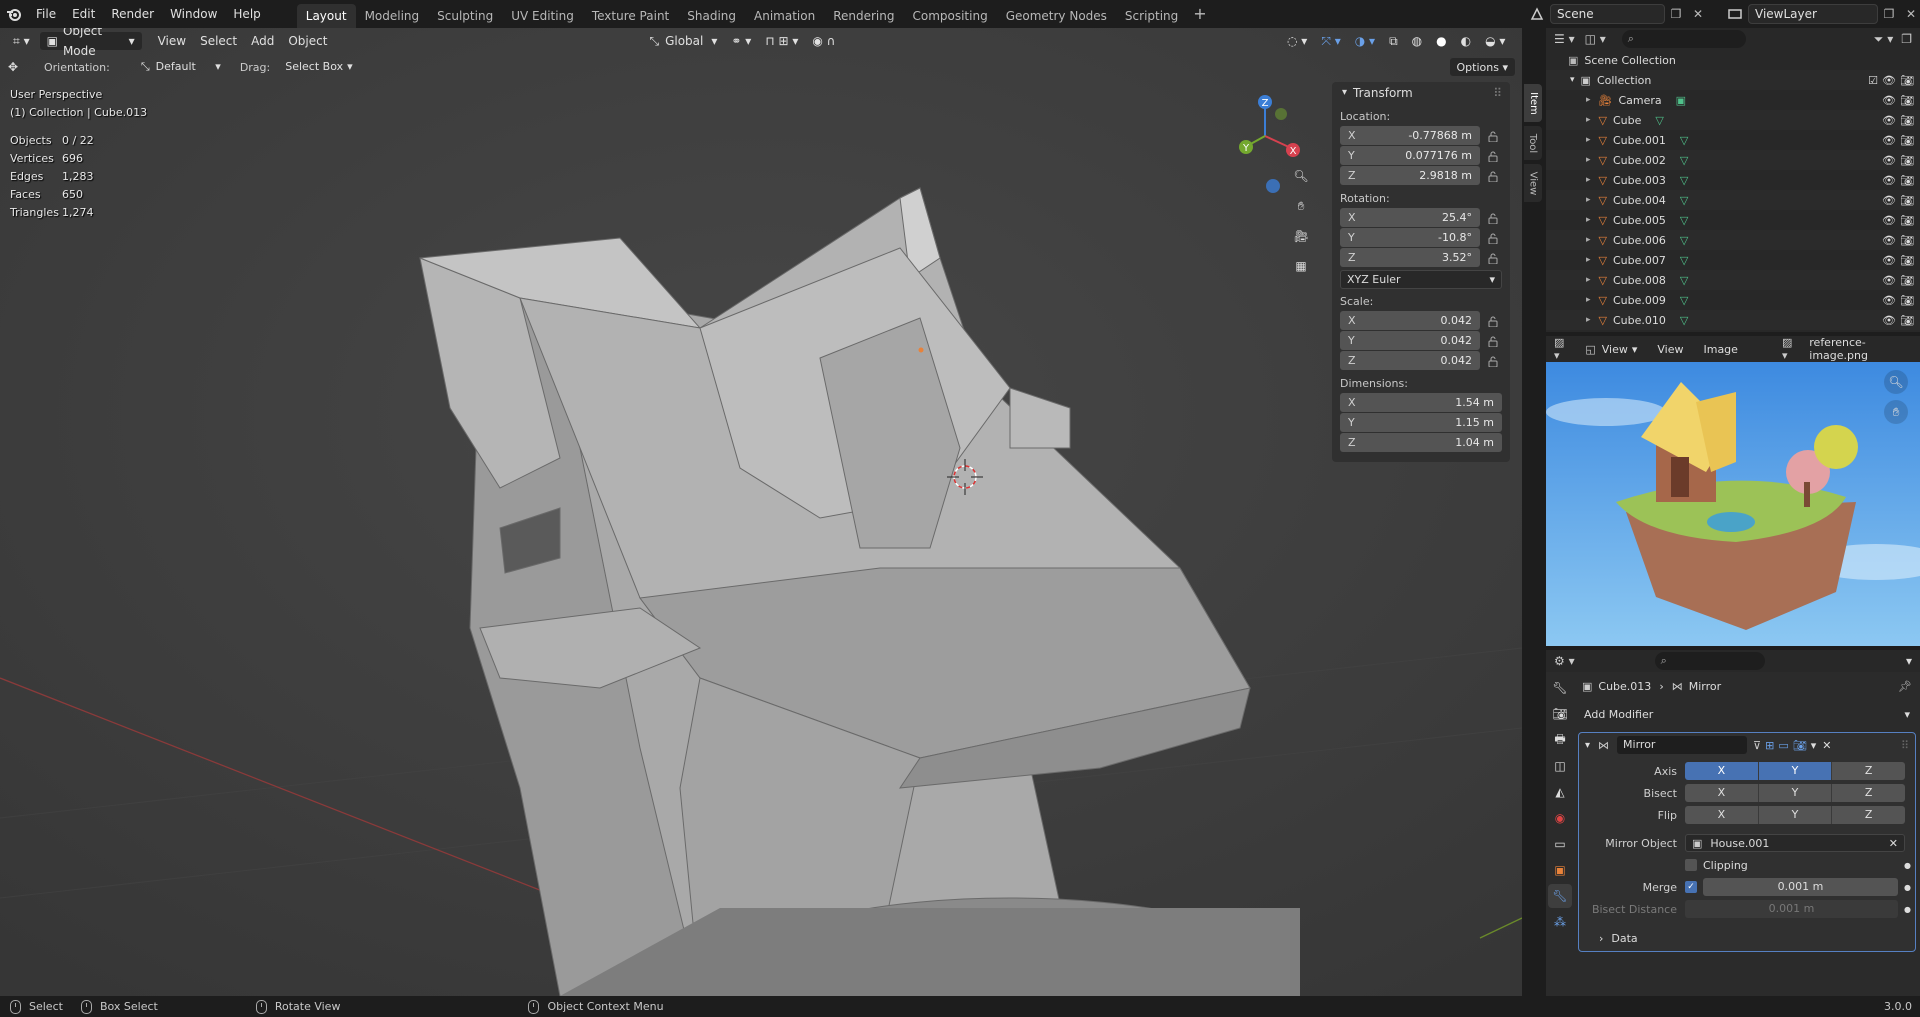  Describe the element at coordinates (1056, 16) in the screenshot. I see `tab-geometry-nodes: Geometry Nodes` at that location.